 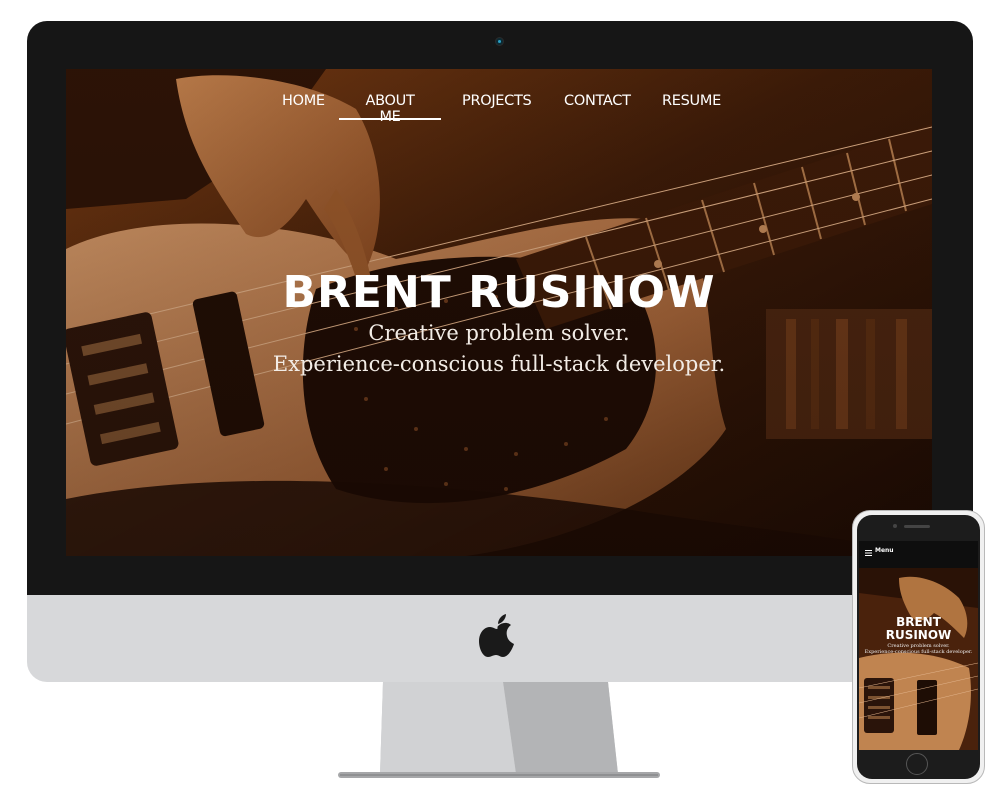 I want to click on mobile-topbar: Menu, so click(x=918, y=554).